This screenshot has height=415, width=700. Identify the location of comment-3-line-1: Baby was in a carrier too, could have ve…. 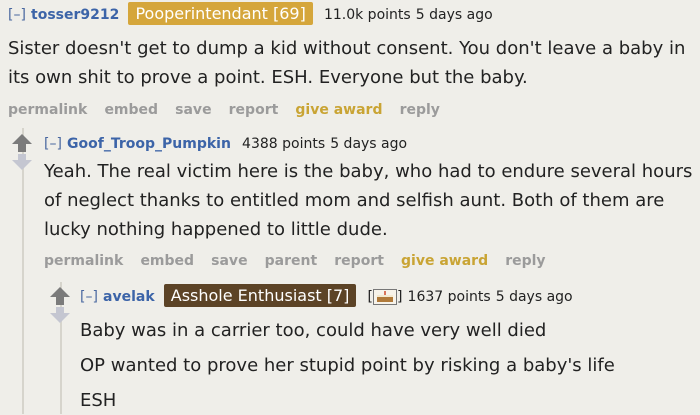
(313, 330).